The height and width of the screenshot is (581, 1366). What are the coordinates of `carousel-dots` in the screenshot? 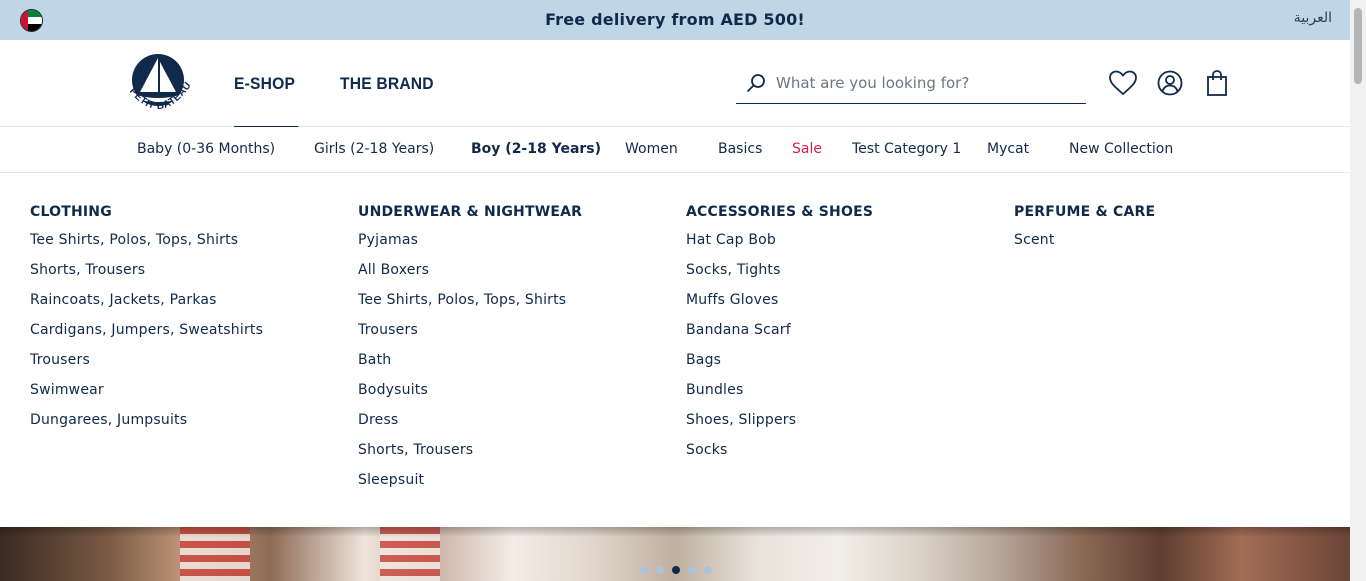 It's located at (680, 570).